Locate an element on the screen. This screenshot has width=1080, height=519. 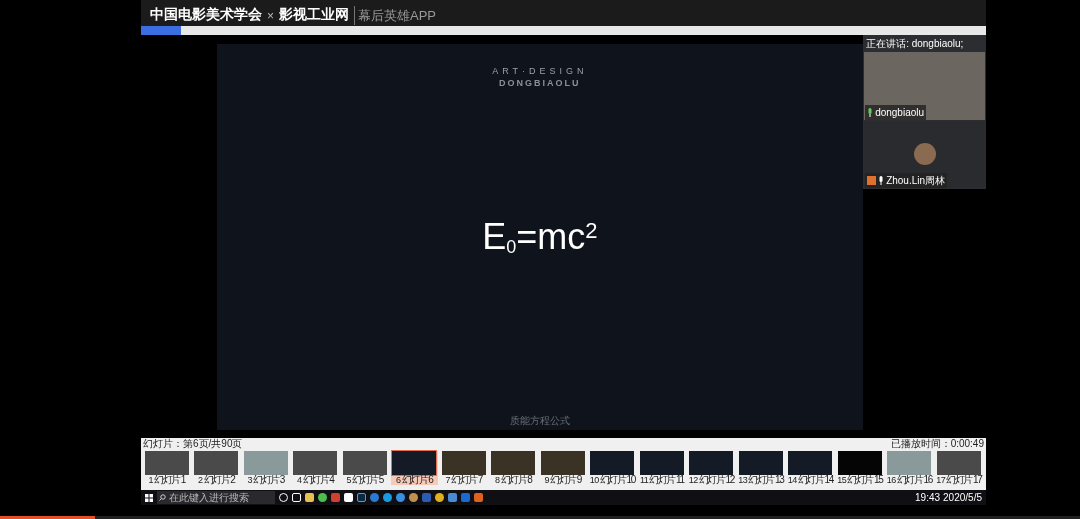
elapsed-time: 已播放时间：0:00:49 is located at coordinates (937, 443).